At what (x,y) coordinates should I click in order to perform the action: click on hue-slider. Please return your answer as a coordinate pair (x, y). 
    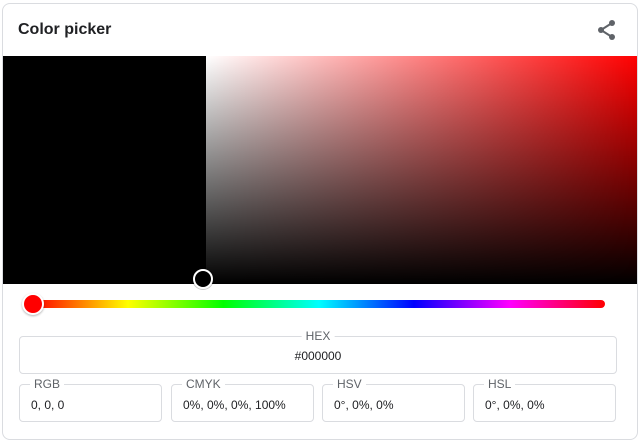
    Looking at the image, I should click on (319, 304).